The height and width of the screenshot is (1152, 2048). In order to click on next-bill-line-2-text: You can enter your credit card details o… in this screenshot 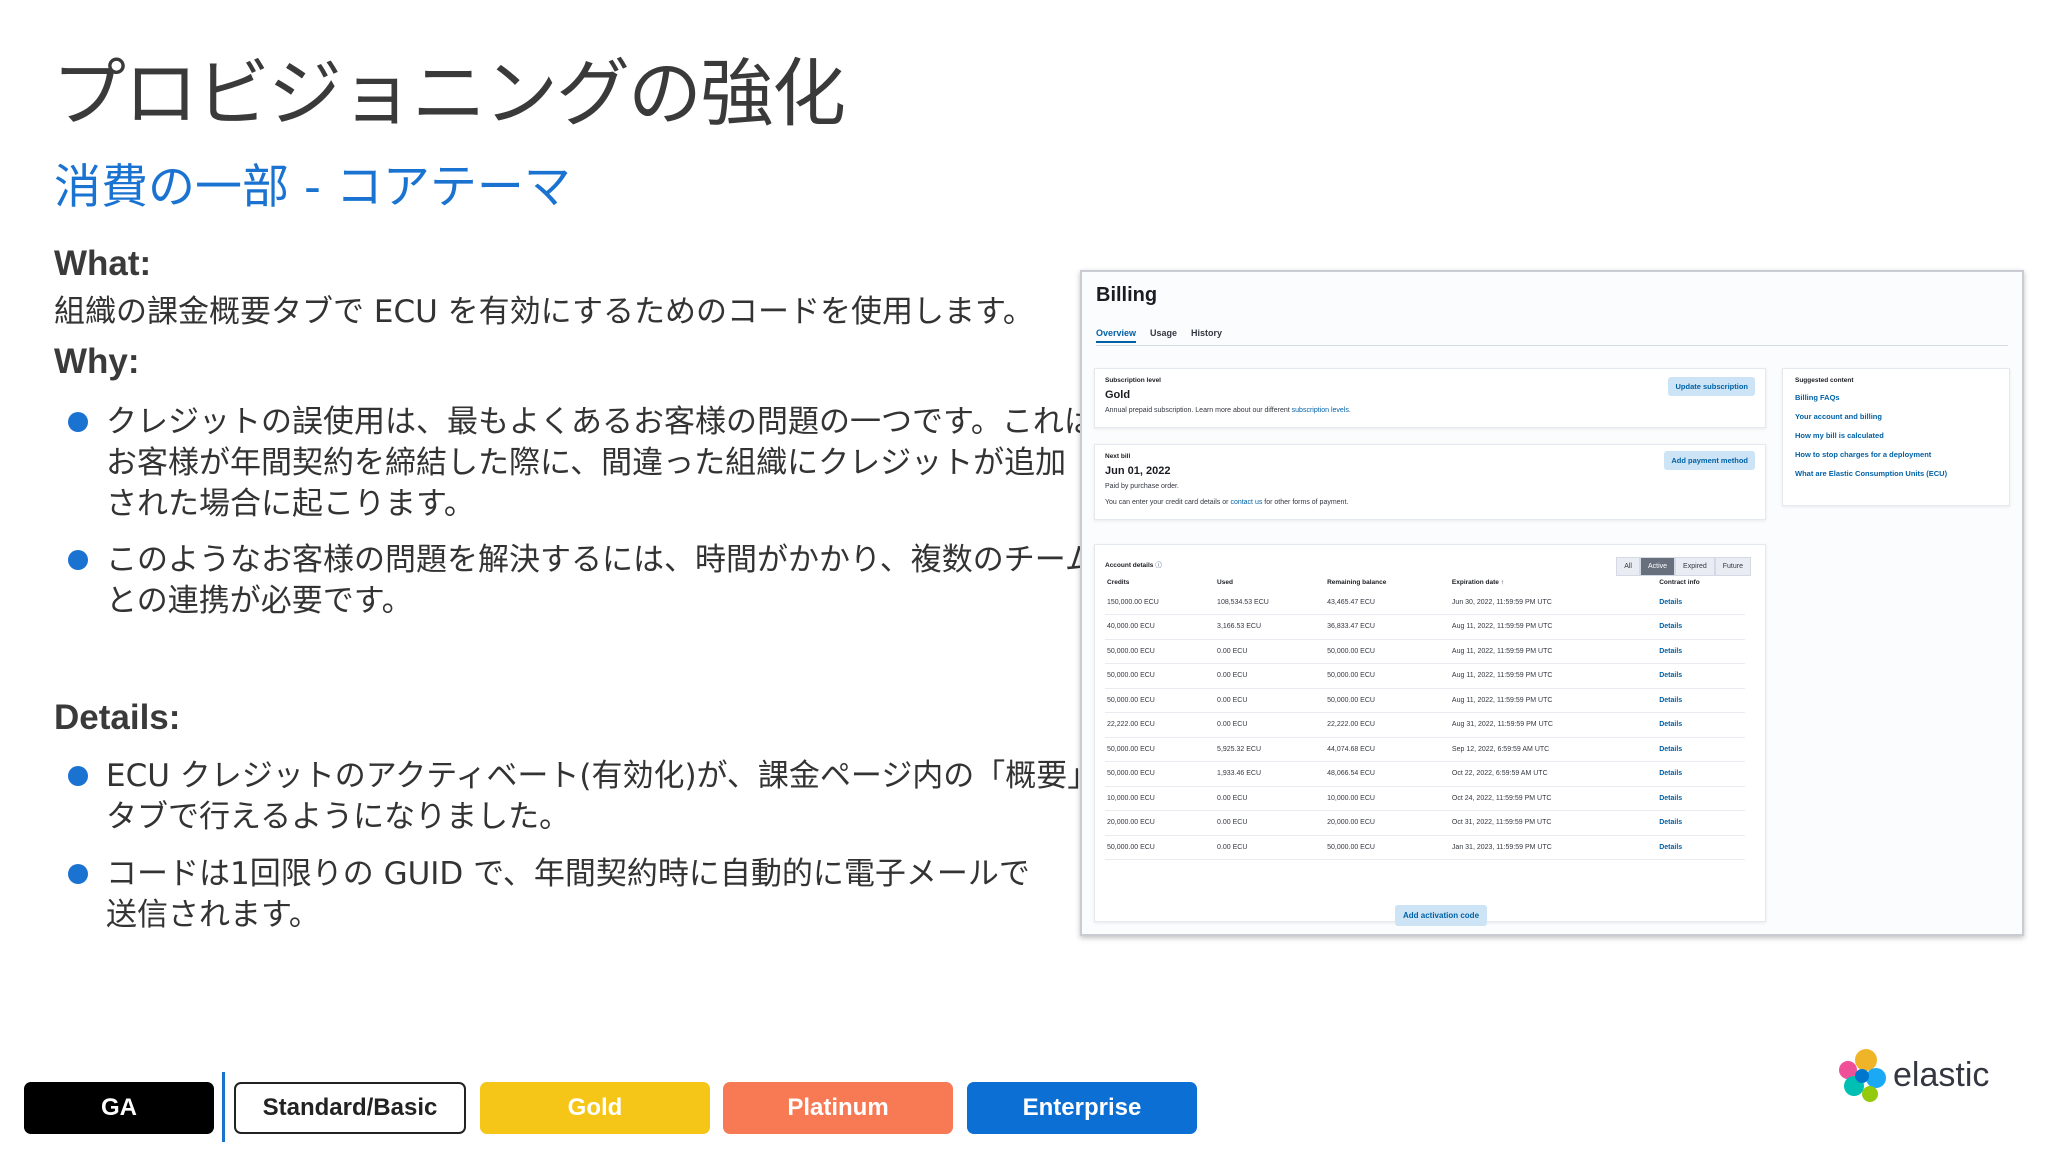, I will do `click(1168, 502)`.